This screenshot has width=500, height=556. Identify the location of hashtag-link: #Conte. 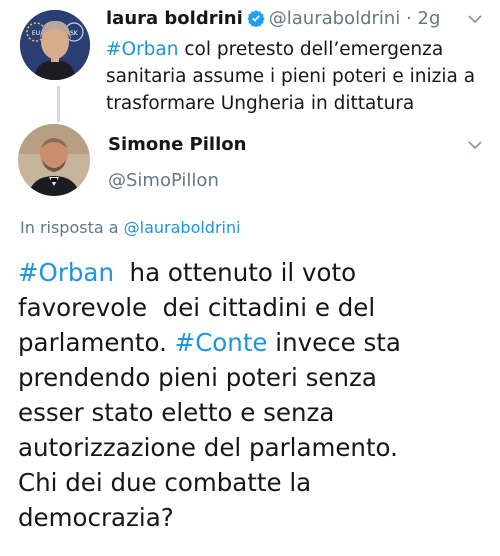
(221, 342).